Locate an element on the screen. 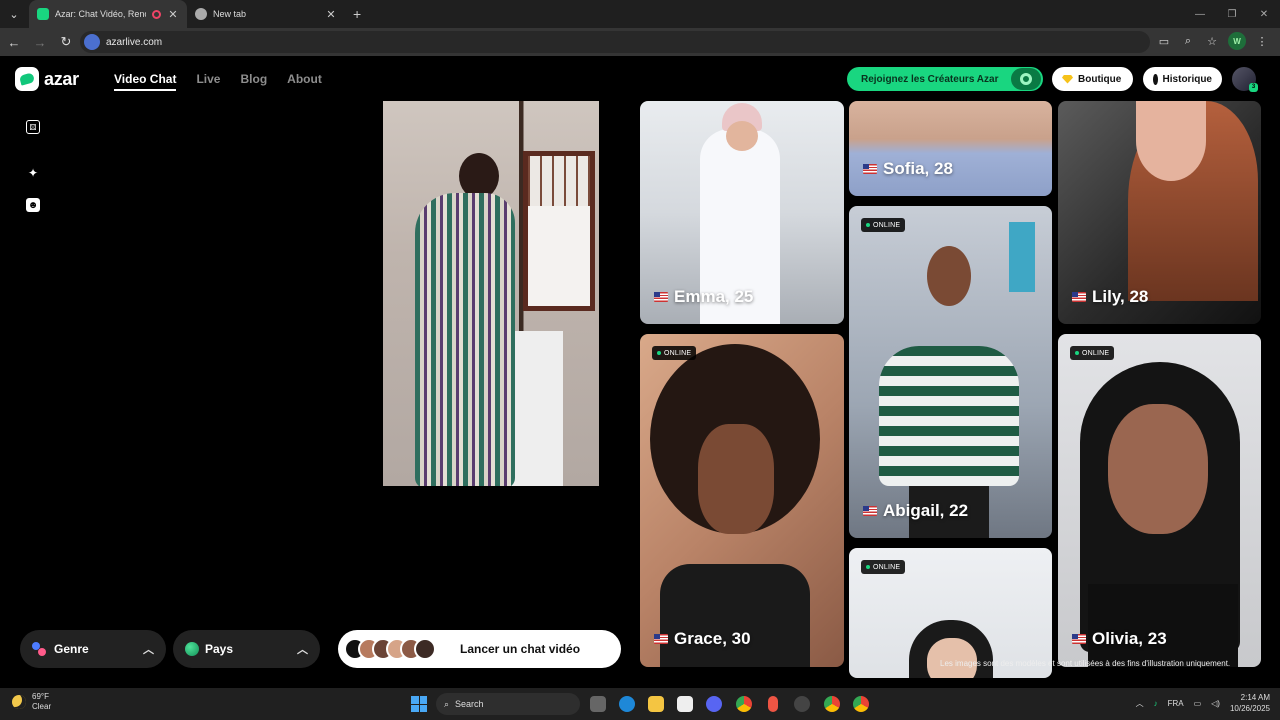 The image size is (1280, 720). language-indicator: FRA is located at coordinates (1176, 703).